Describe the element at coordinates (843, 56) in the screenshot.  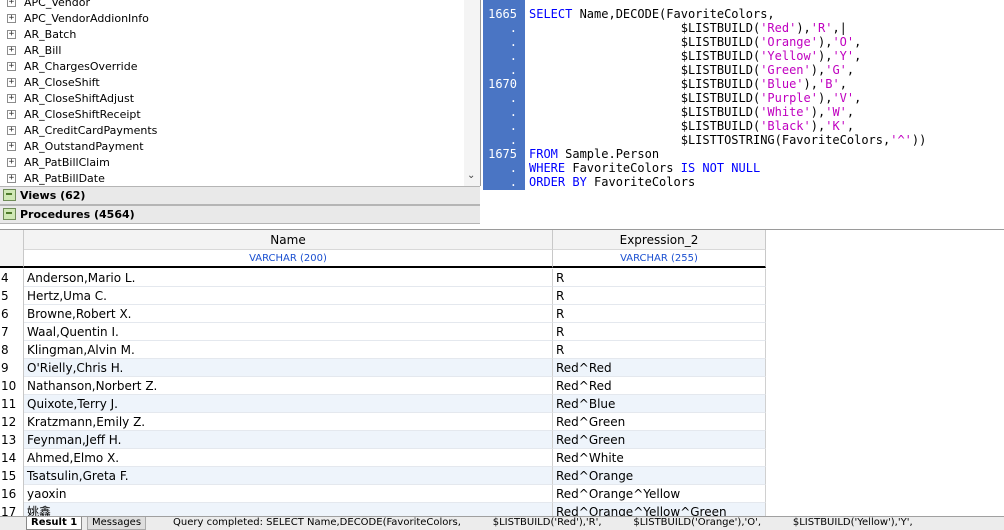
I see `code-token: 'Y'` at that location.